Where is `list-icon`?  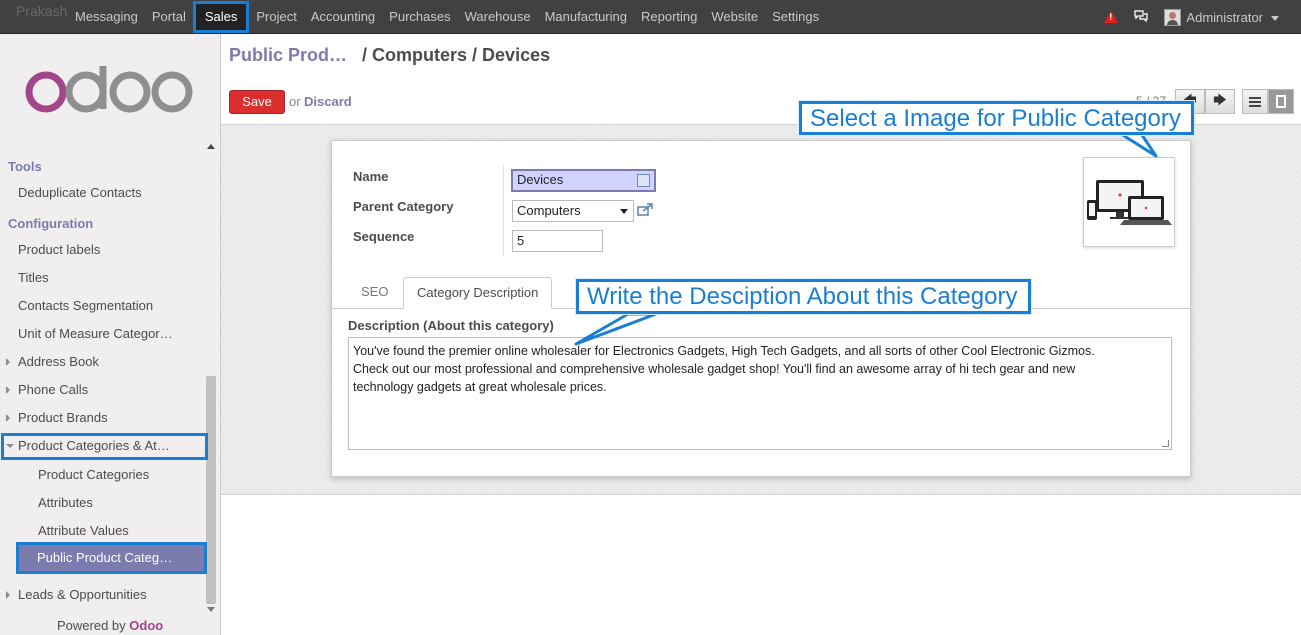 list-icon is located at coordinates (1255, 101).